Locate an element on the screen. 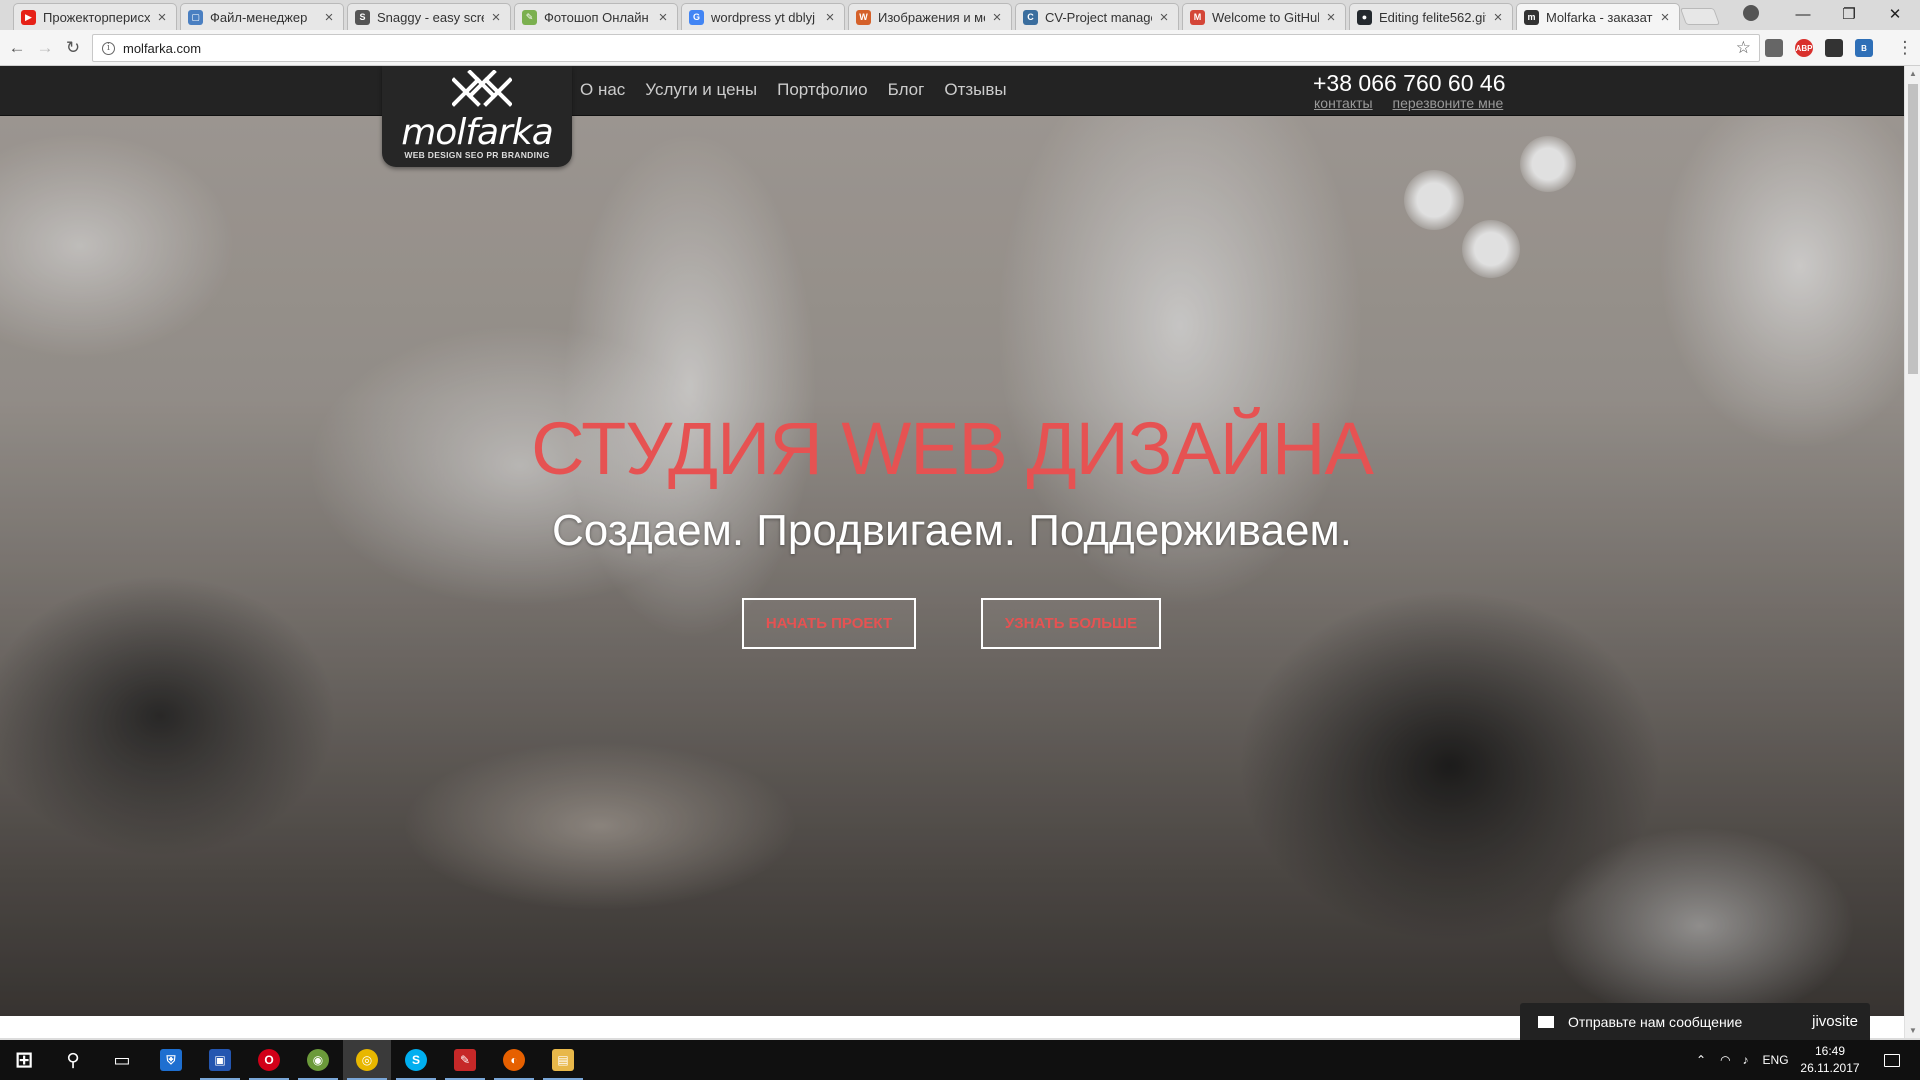 The height and width of the screenshot is (1080, 1920). tab-favicon-icon: m is located at coordinates (1531, 17).